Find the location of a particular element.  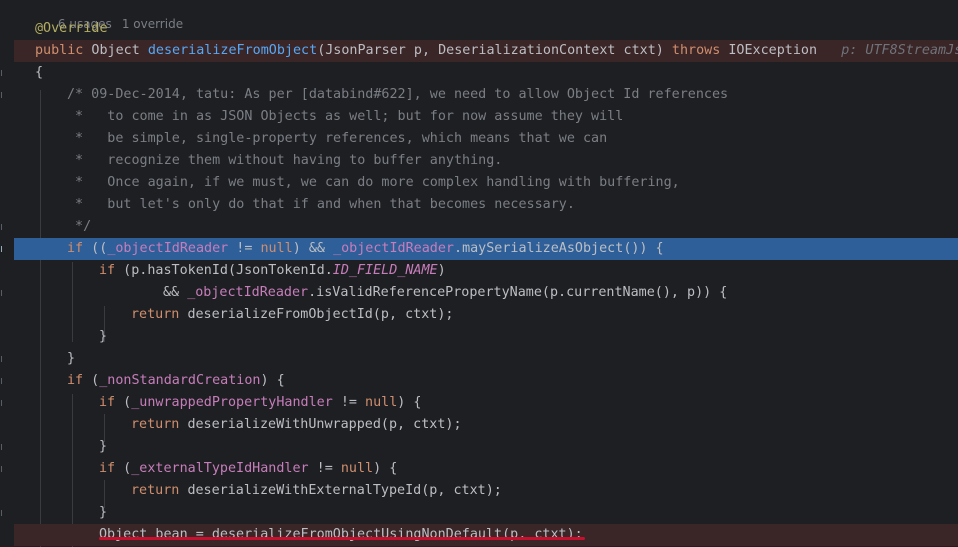

code-text: . is located at coordinates (458, 248).